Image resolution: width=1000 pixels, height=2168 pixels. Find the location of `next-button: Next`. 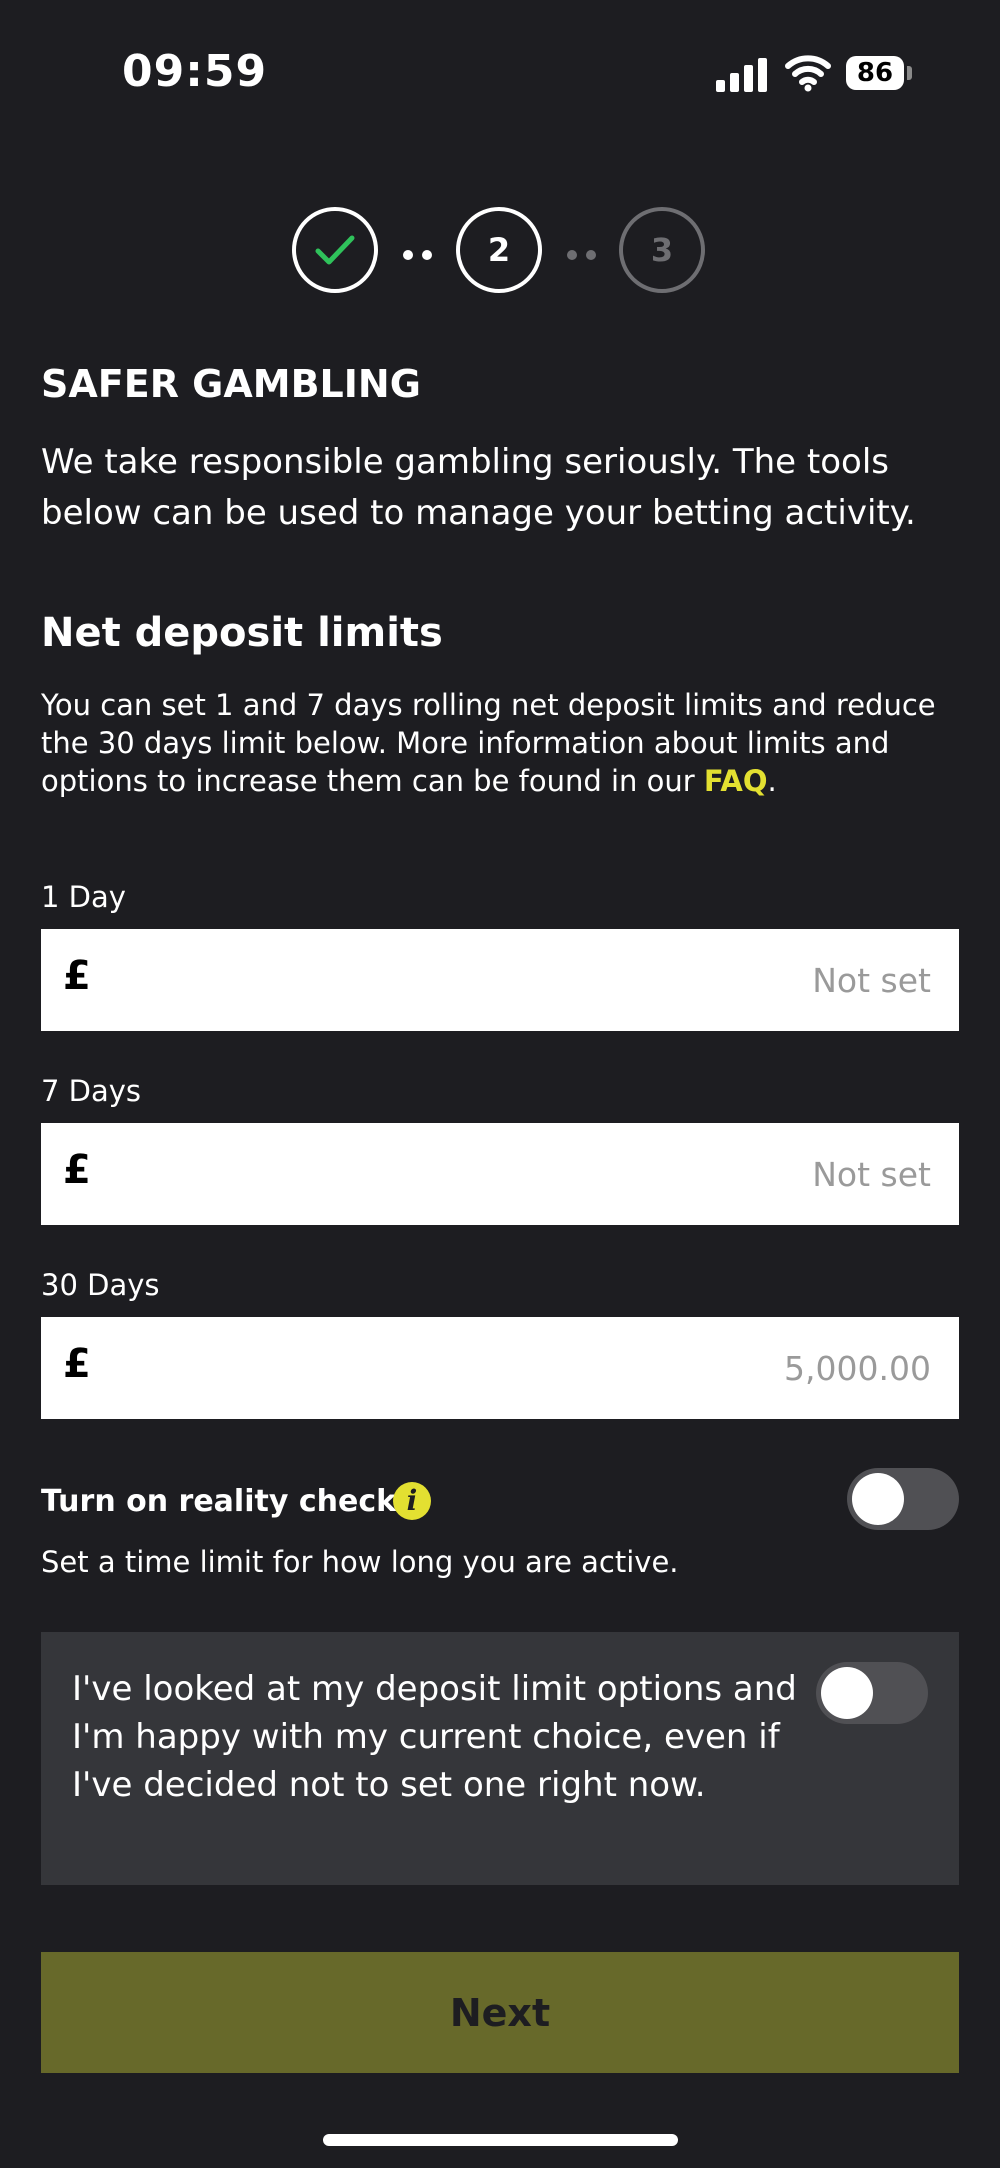

next-button: Next is located at coordinates (500, 2012).